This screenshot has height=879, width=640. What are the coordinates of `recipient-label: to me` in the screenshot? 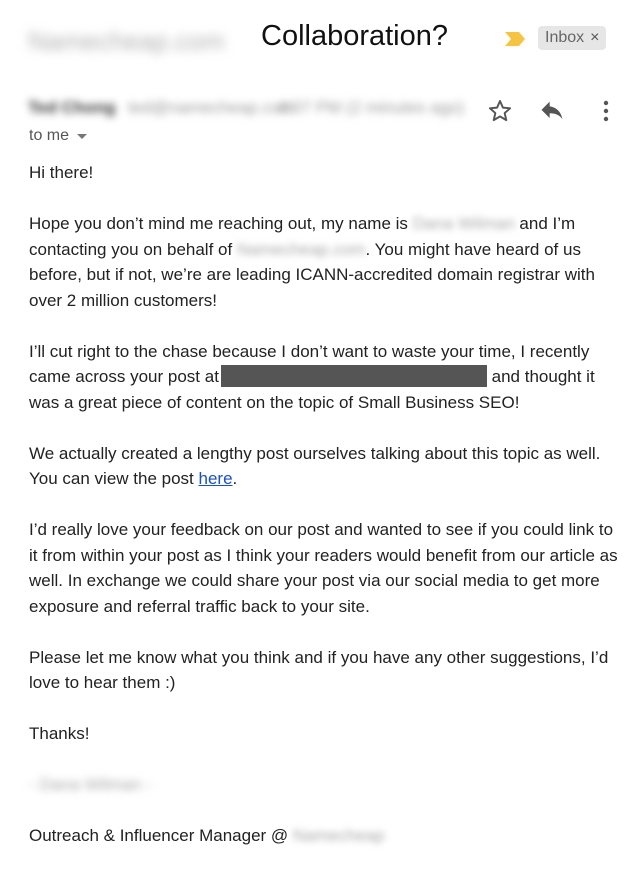 It's located at (49, 135).